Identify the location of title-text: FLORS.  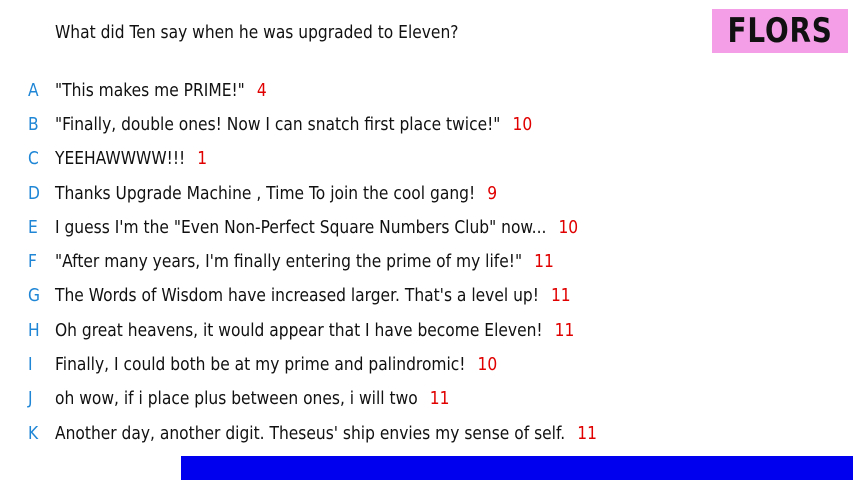
(780, 31).